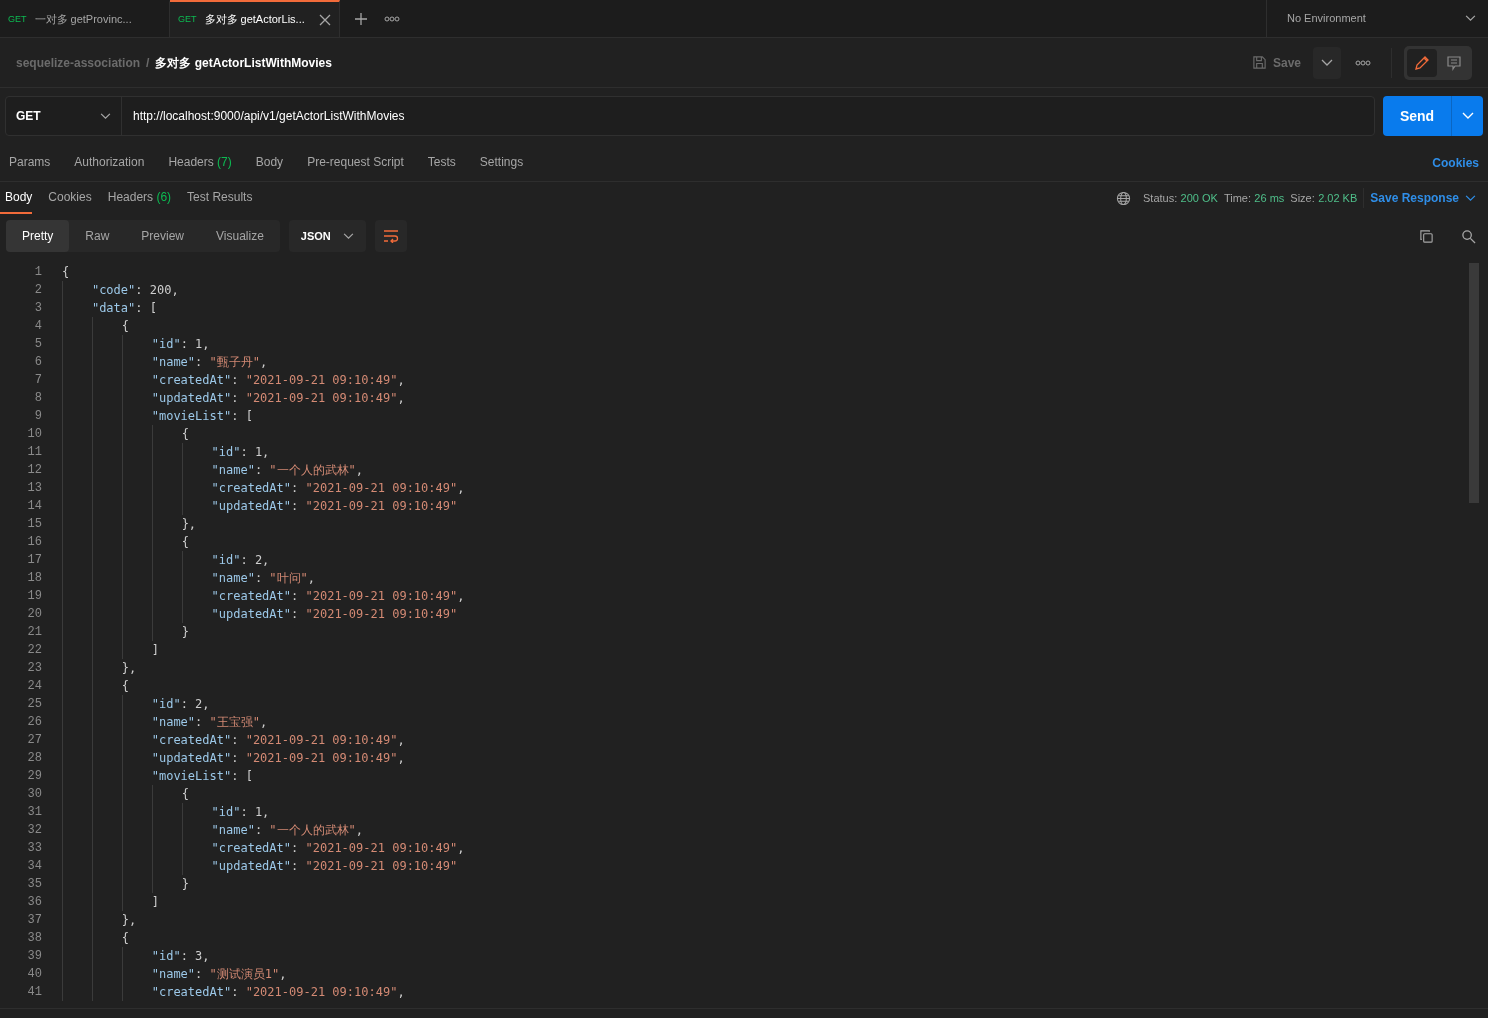 The image size is (1488, 1018). What do you see at coordinates (137, 198) in the screenshot?
I see `tab: Headers (6)` at bounding box center [137, 198].